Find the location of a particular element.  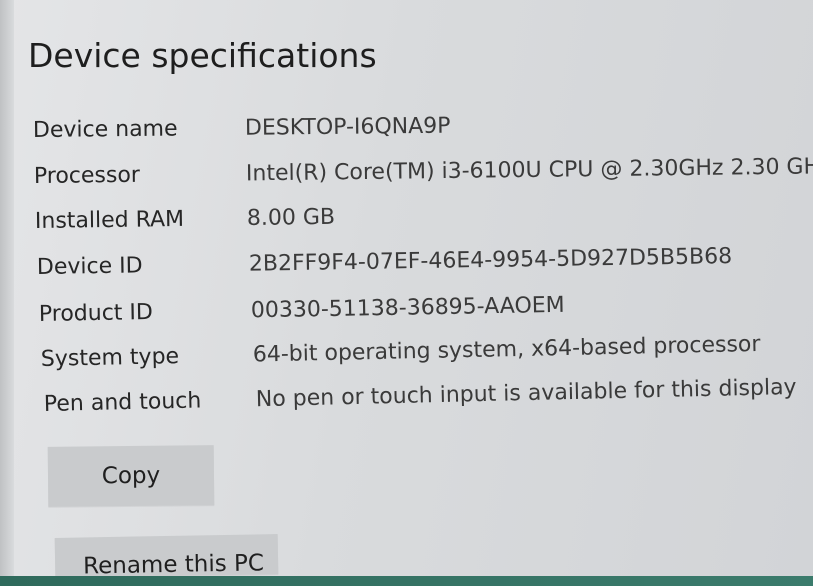

spec-value: DESKTOP-I6QNA9P is located at coordinates (347, 127).